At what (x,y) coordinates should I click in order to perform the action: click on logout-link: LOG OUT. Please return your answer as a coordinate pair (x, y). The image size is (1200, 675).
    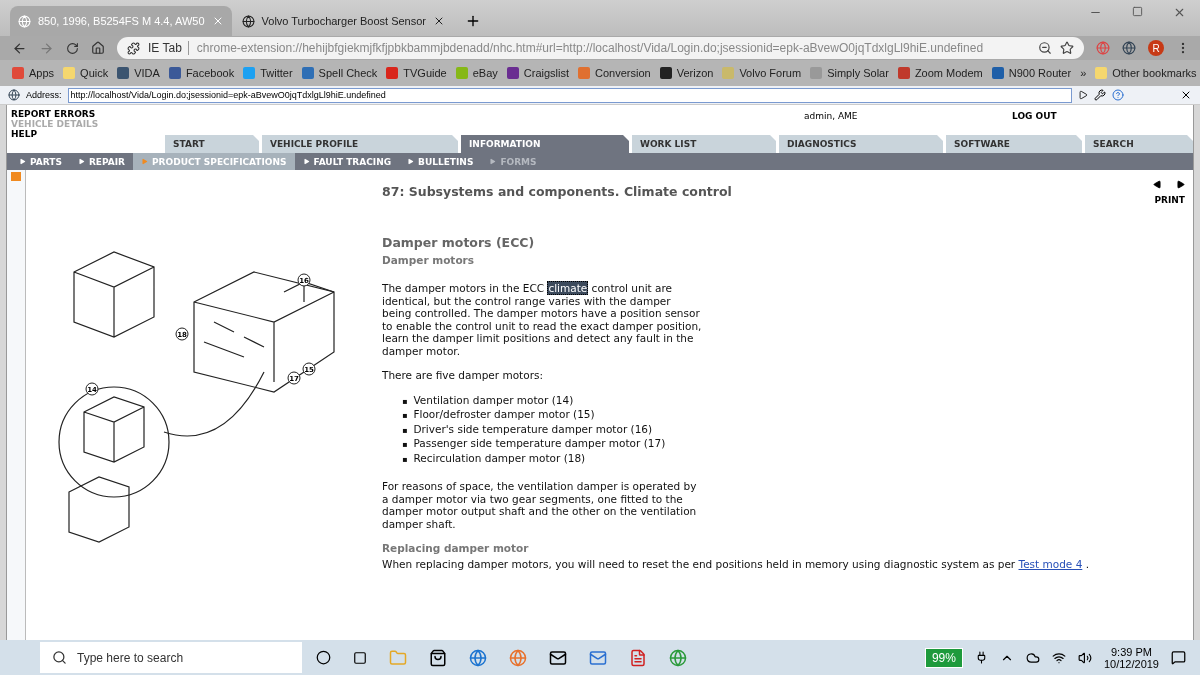
    Looking at the image, I should click on (1034, 116).